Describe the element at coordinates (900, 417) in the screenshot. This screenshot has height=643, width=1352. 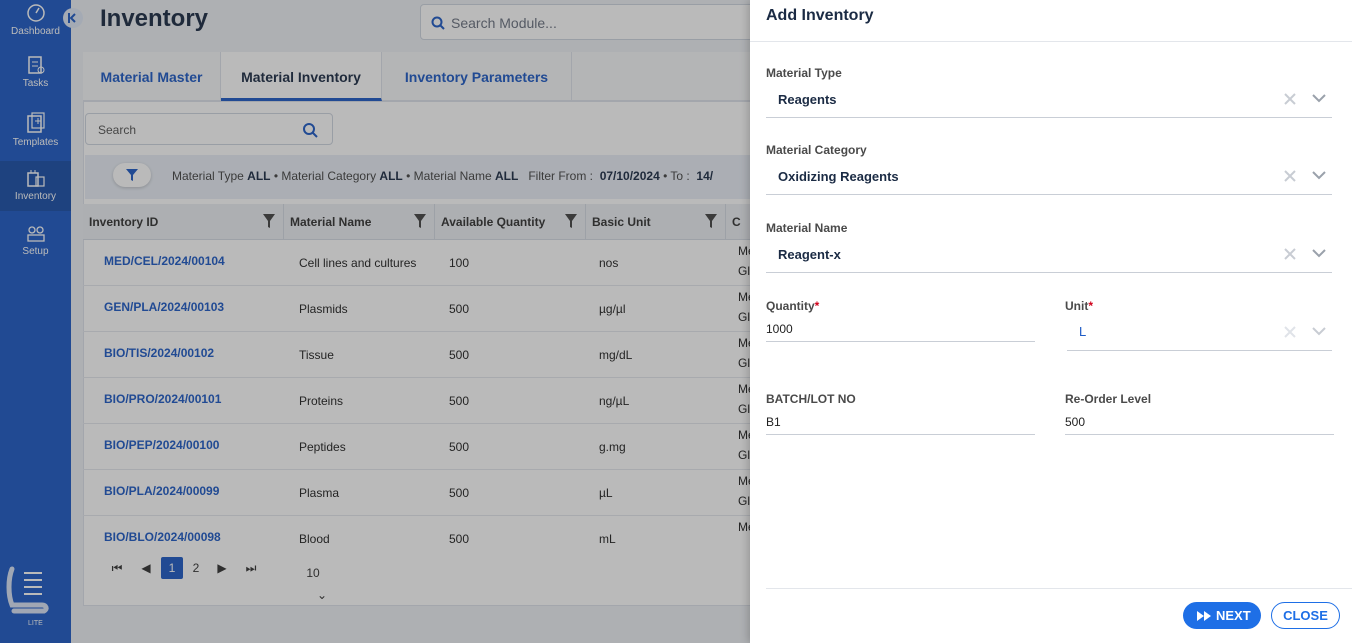
I see `batch-input: B1` at that location.